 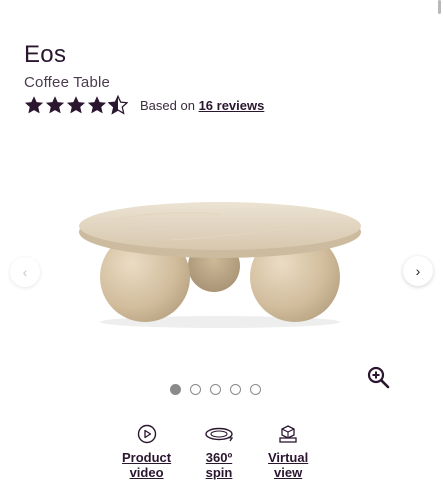 I want to click on ar-cube-icon, so click(x=288, y=434).